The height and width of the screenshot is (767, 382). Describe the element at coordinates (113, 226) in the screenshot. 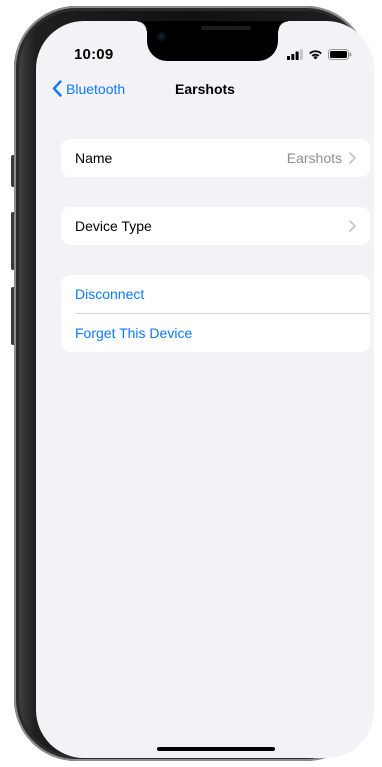

I see `device-type-label: Device Type` at that location.